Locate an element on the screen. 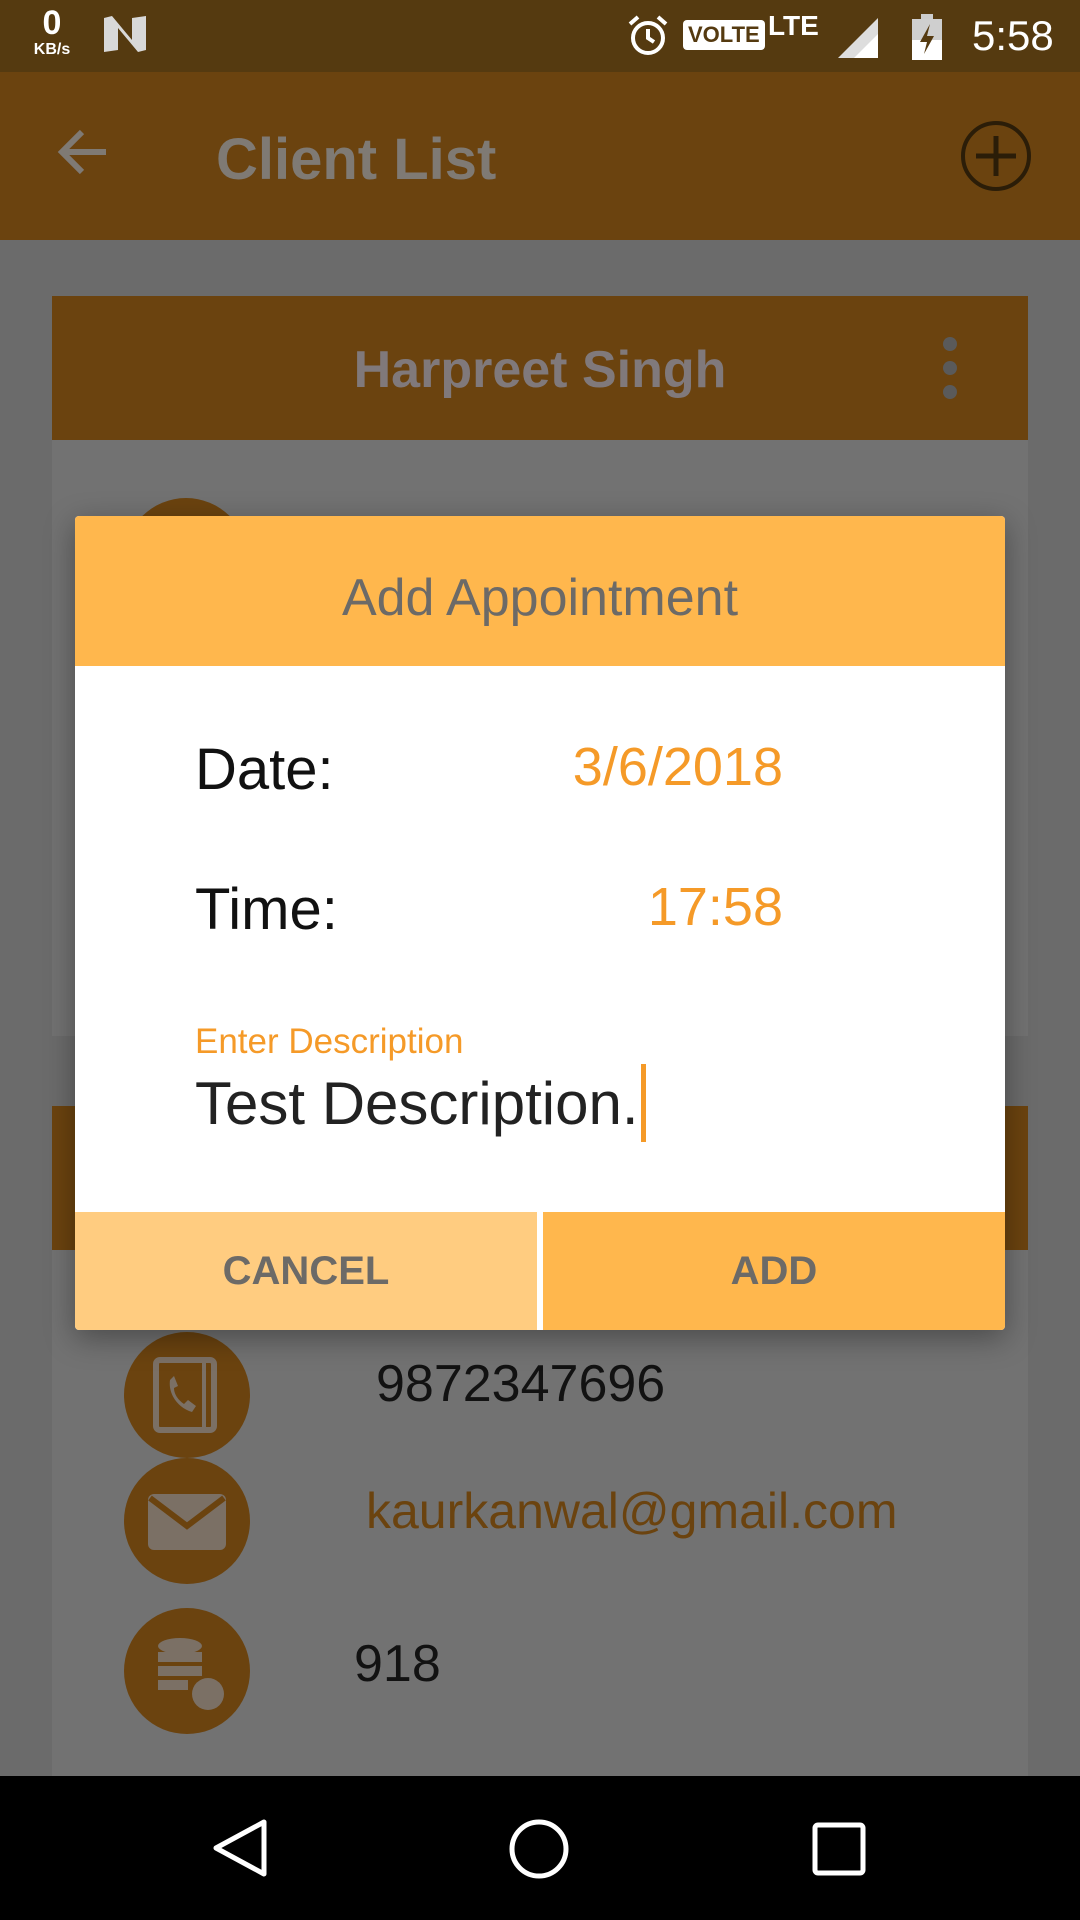 The width and height of the screenshot is (1080, 1920). network-speed-unit: KB/s is located at coordinates (52, 49).